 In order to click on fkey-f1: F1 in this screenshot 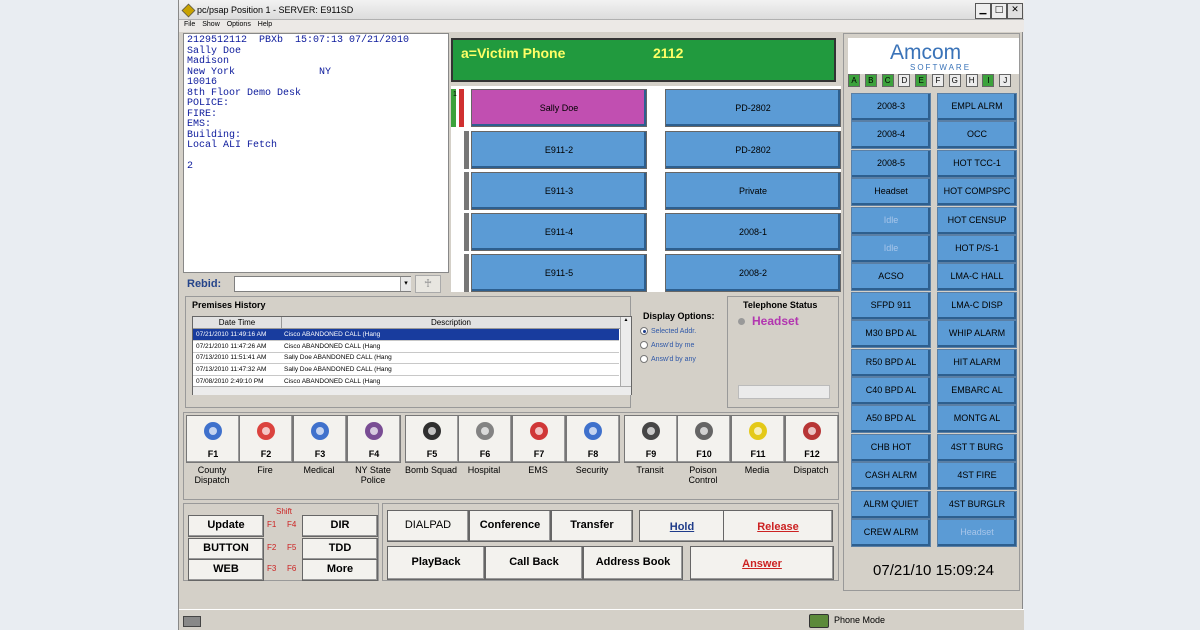, I will do `click(213, 439)`.